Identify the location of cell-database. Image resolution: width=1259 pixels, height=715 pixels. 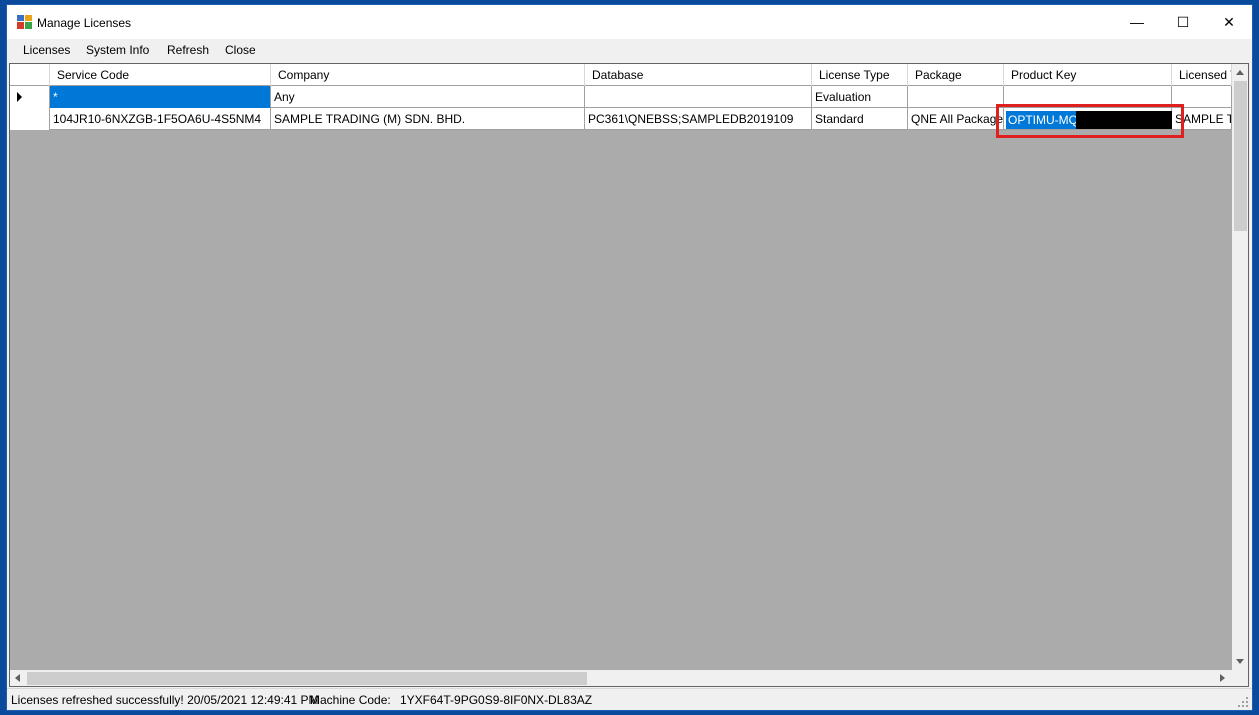
(698, 97).